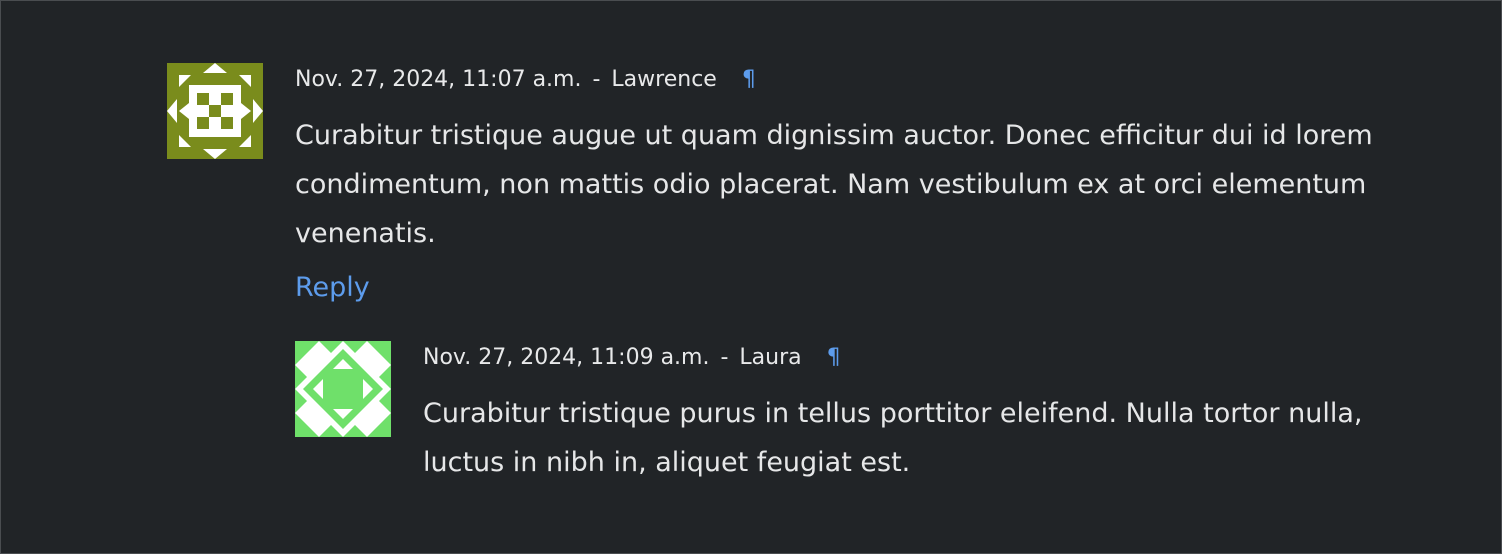 The image size is (1502, 554). I want to click on reply-link: Reply, so click(332, 288).